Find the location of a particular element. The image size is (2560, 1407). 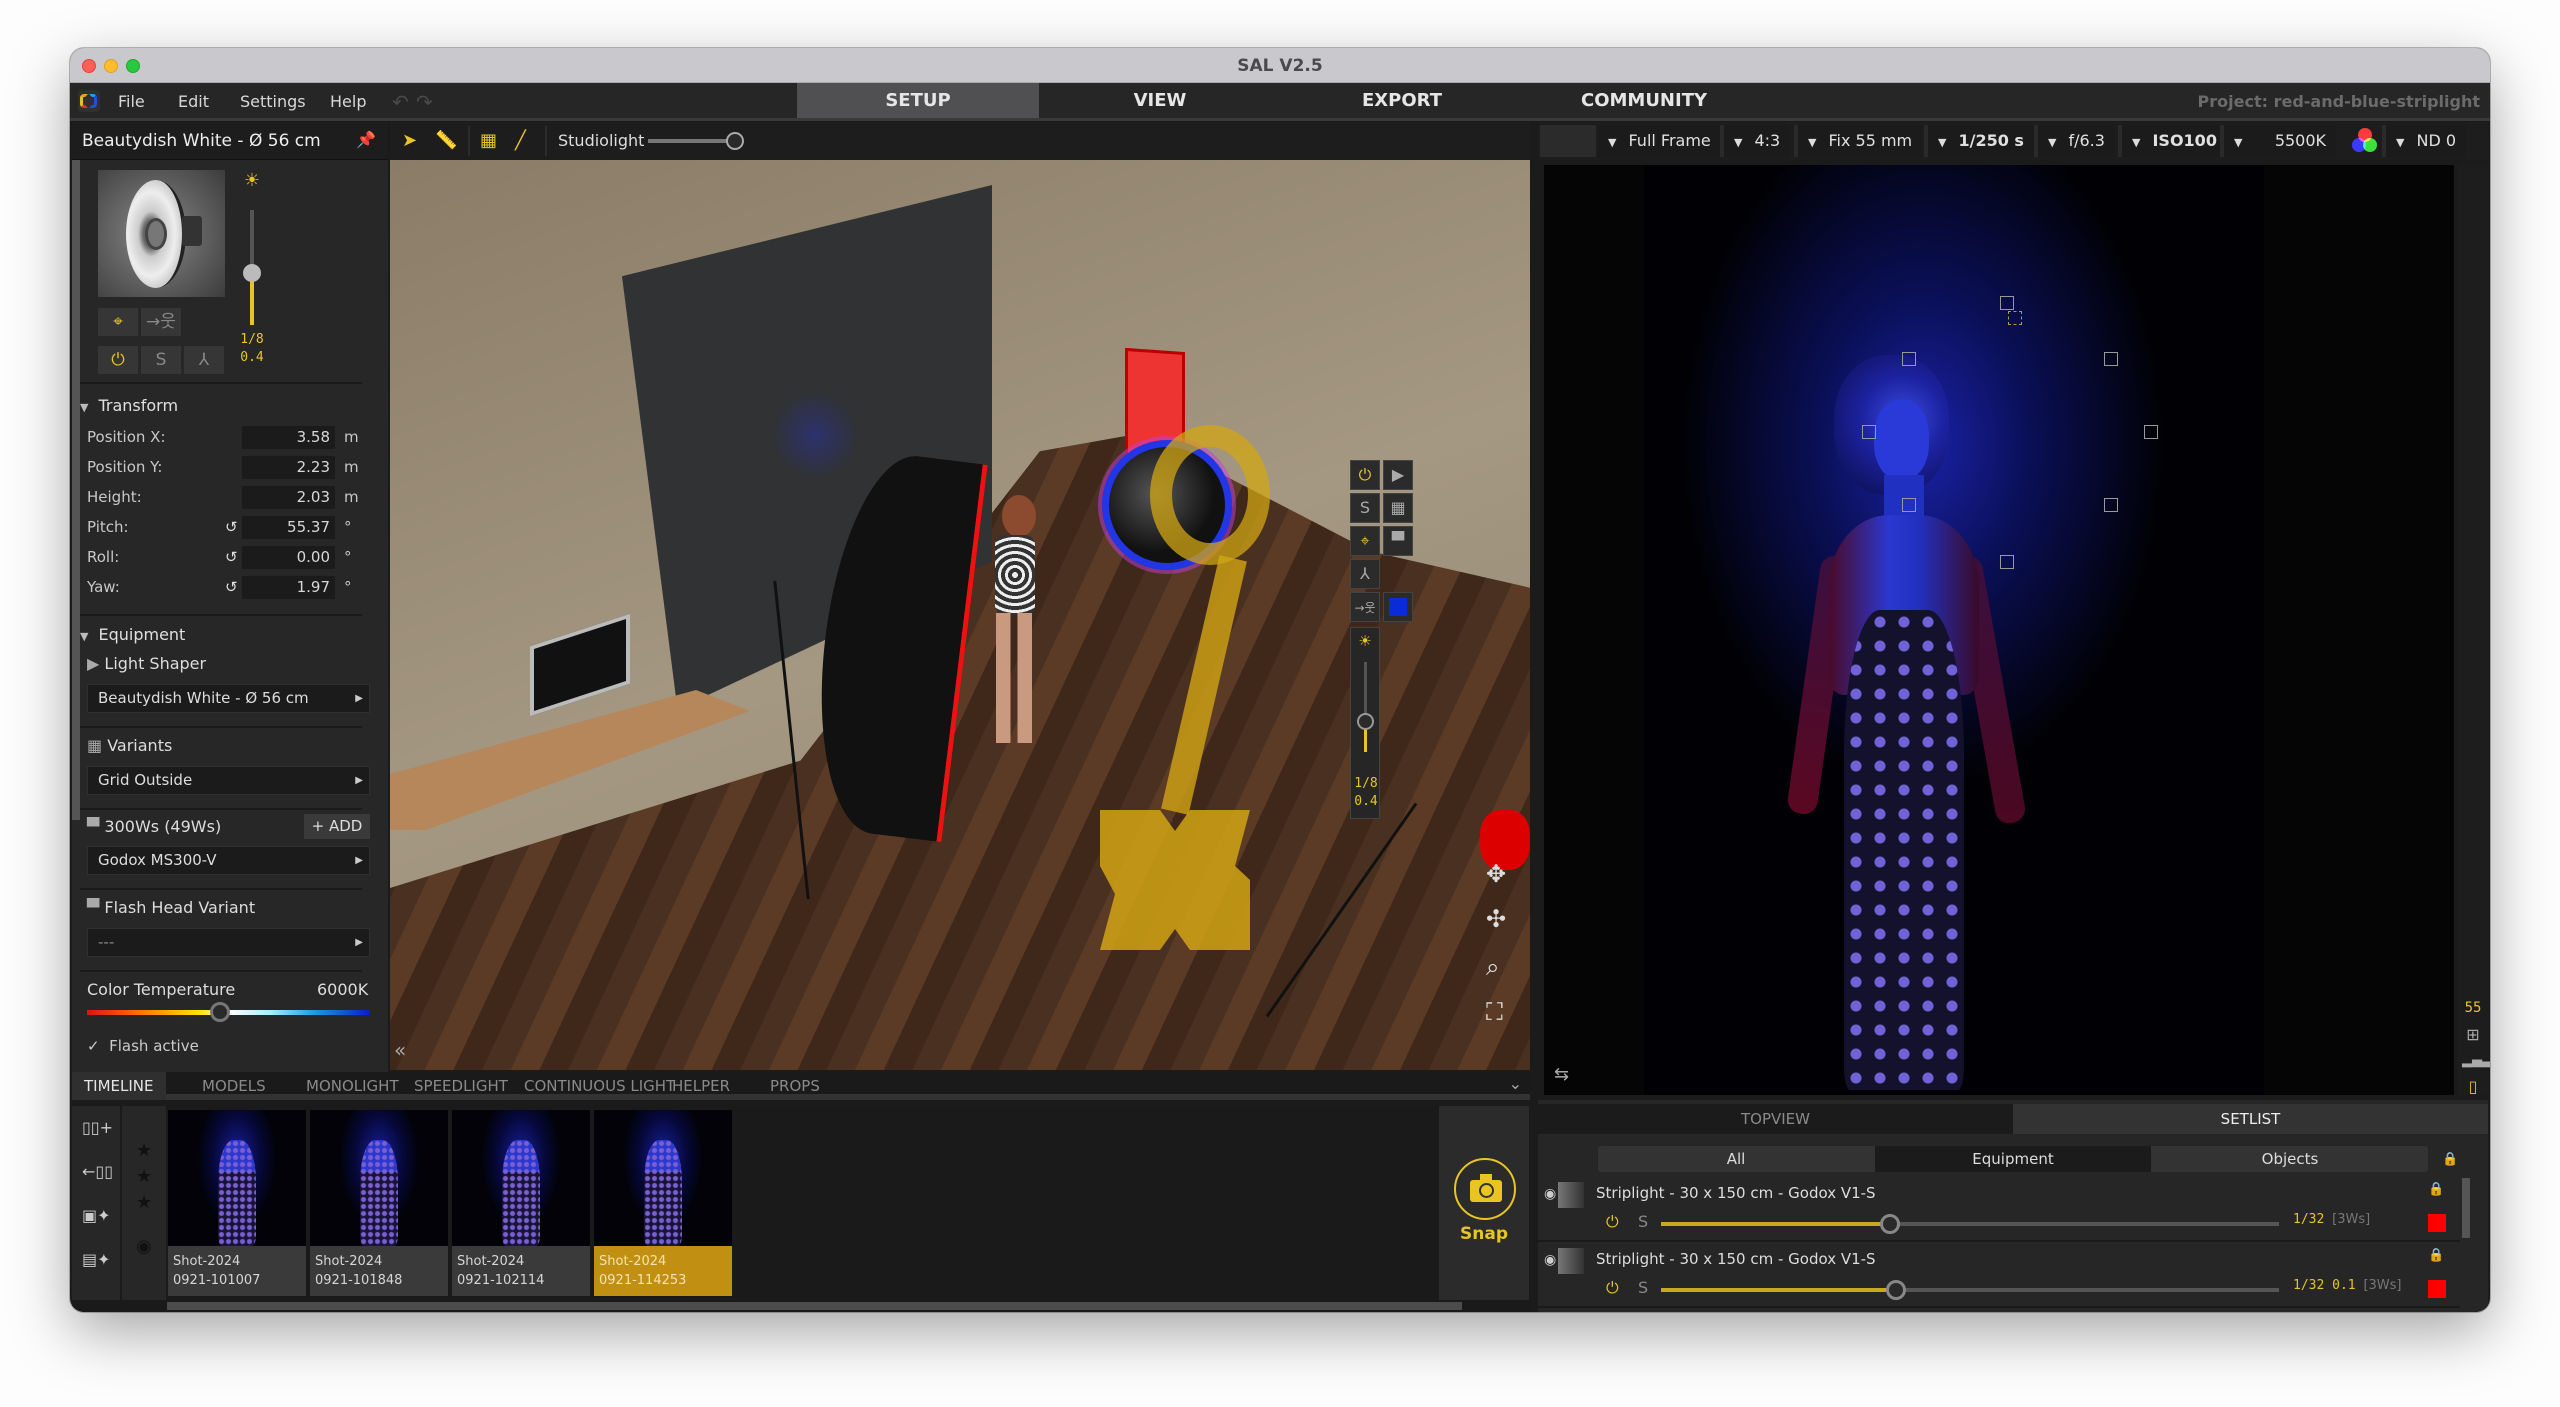

menu-edit: Edit is located at coordinates (193, 101).